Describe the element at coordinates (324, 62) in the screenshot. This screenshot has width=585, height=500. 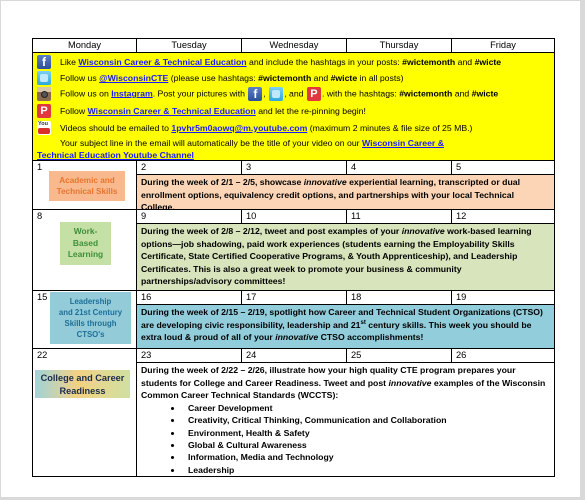
I see `facebook-text-mid: and include the hashtags in your posts:` at that location.